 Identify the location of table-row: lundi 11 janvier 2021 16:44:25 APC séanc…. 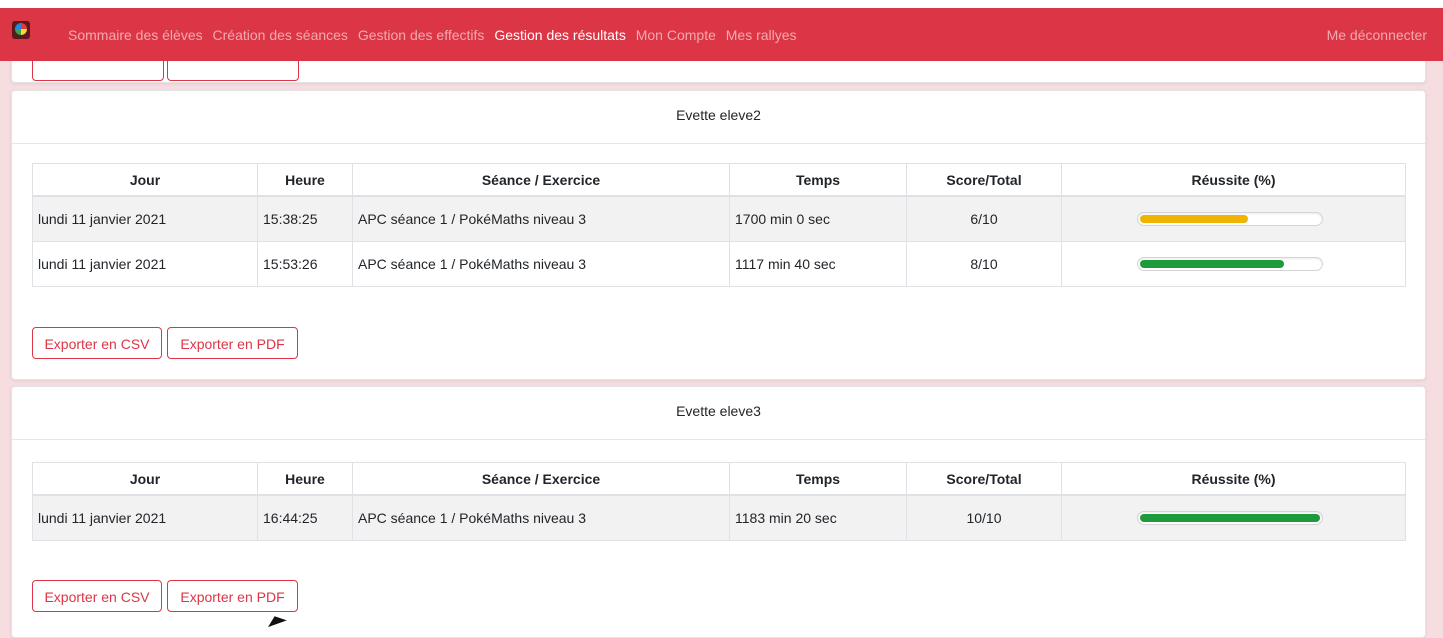
(719, 517).